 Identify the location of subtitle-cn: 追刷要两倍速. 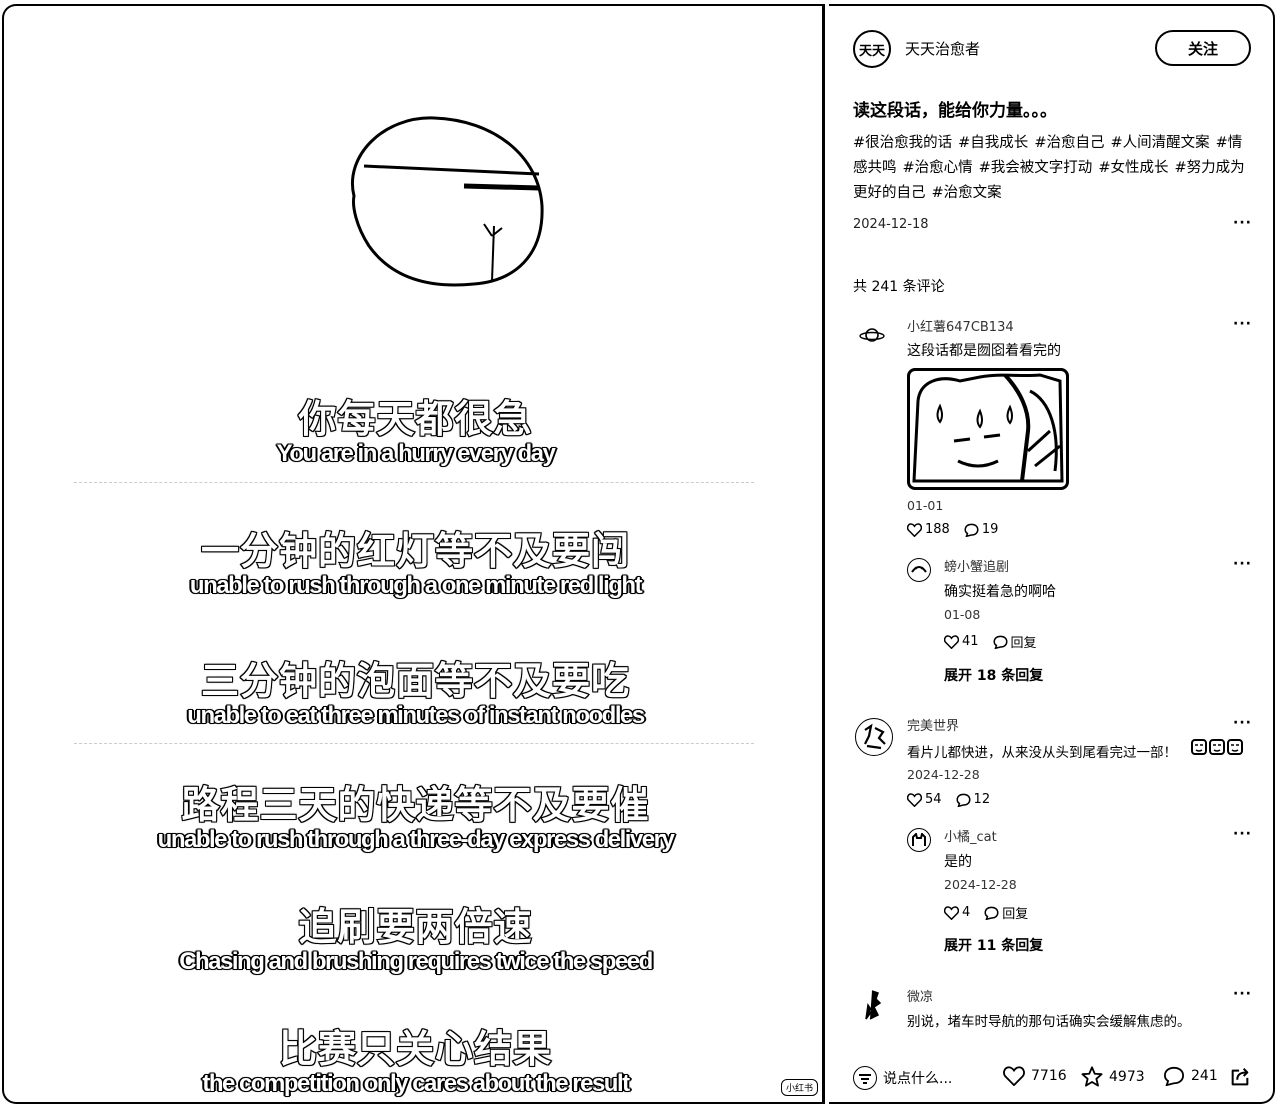
(415, 927).